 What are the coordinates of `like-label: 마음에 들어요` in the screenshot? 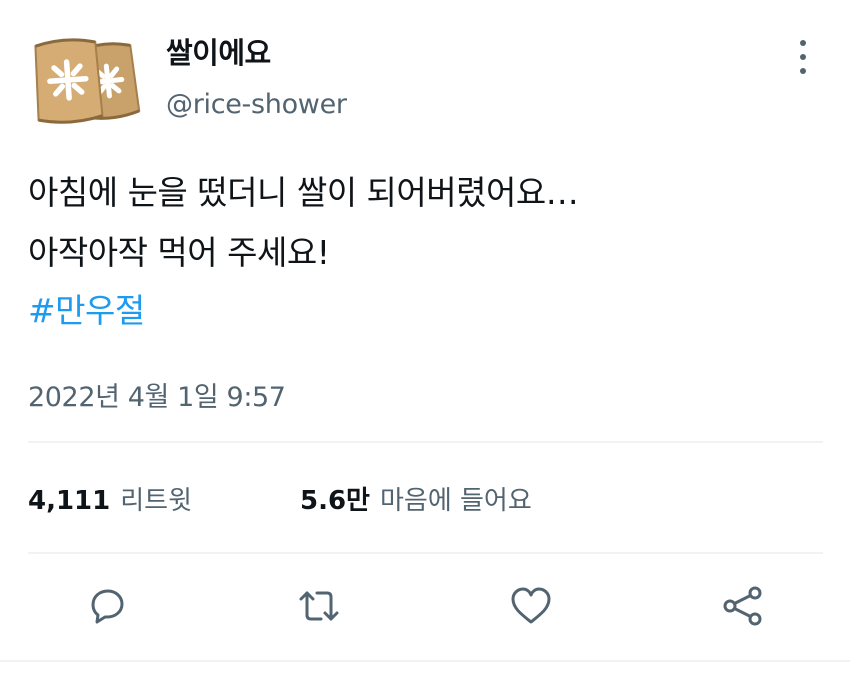 It's located at (455, 501).